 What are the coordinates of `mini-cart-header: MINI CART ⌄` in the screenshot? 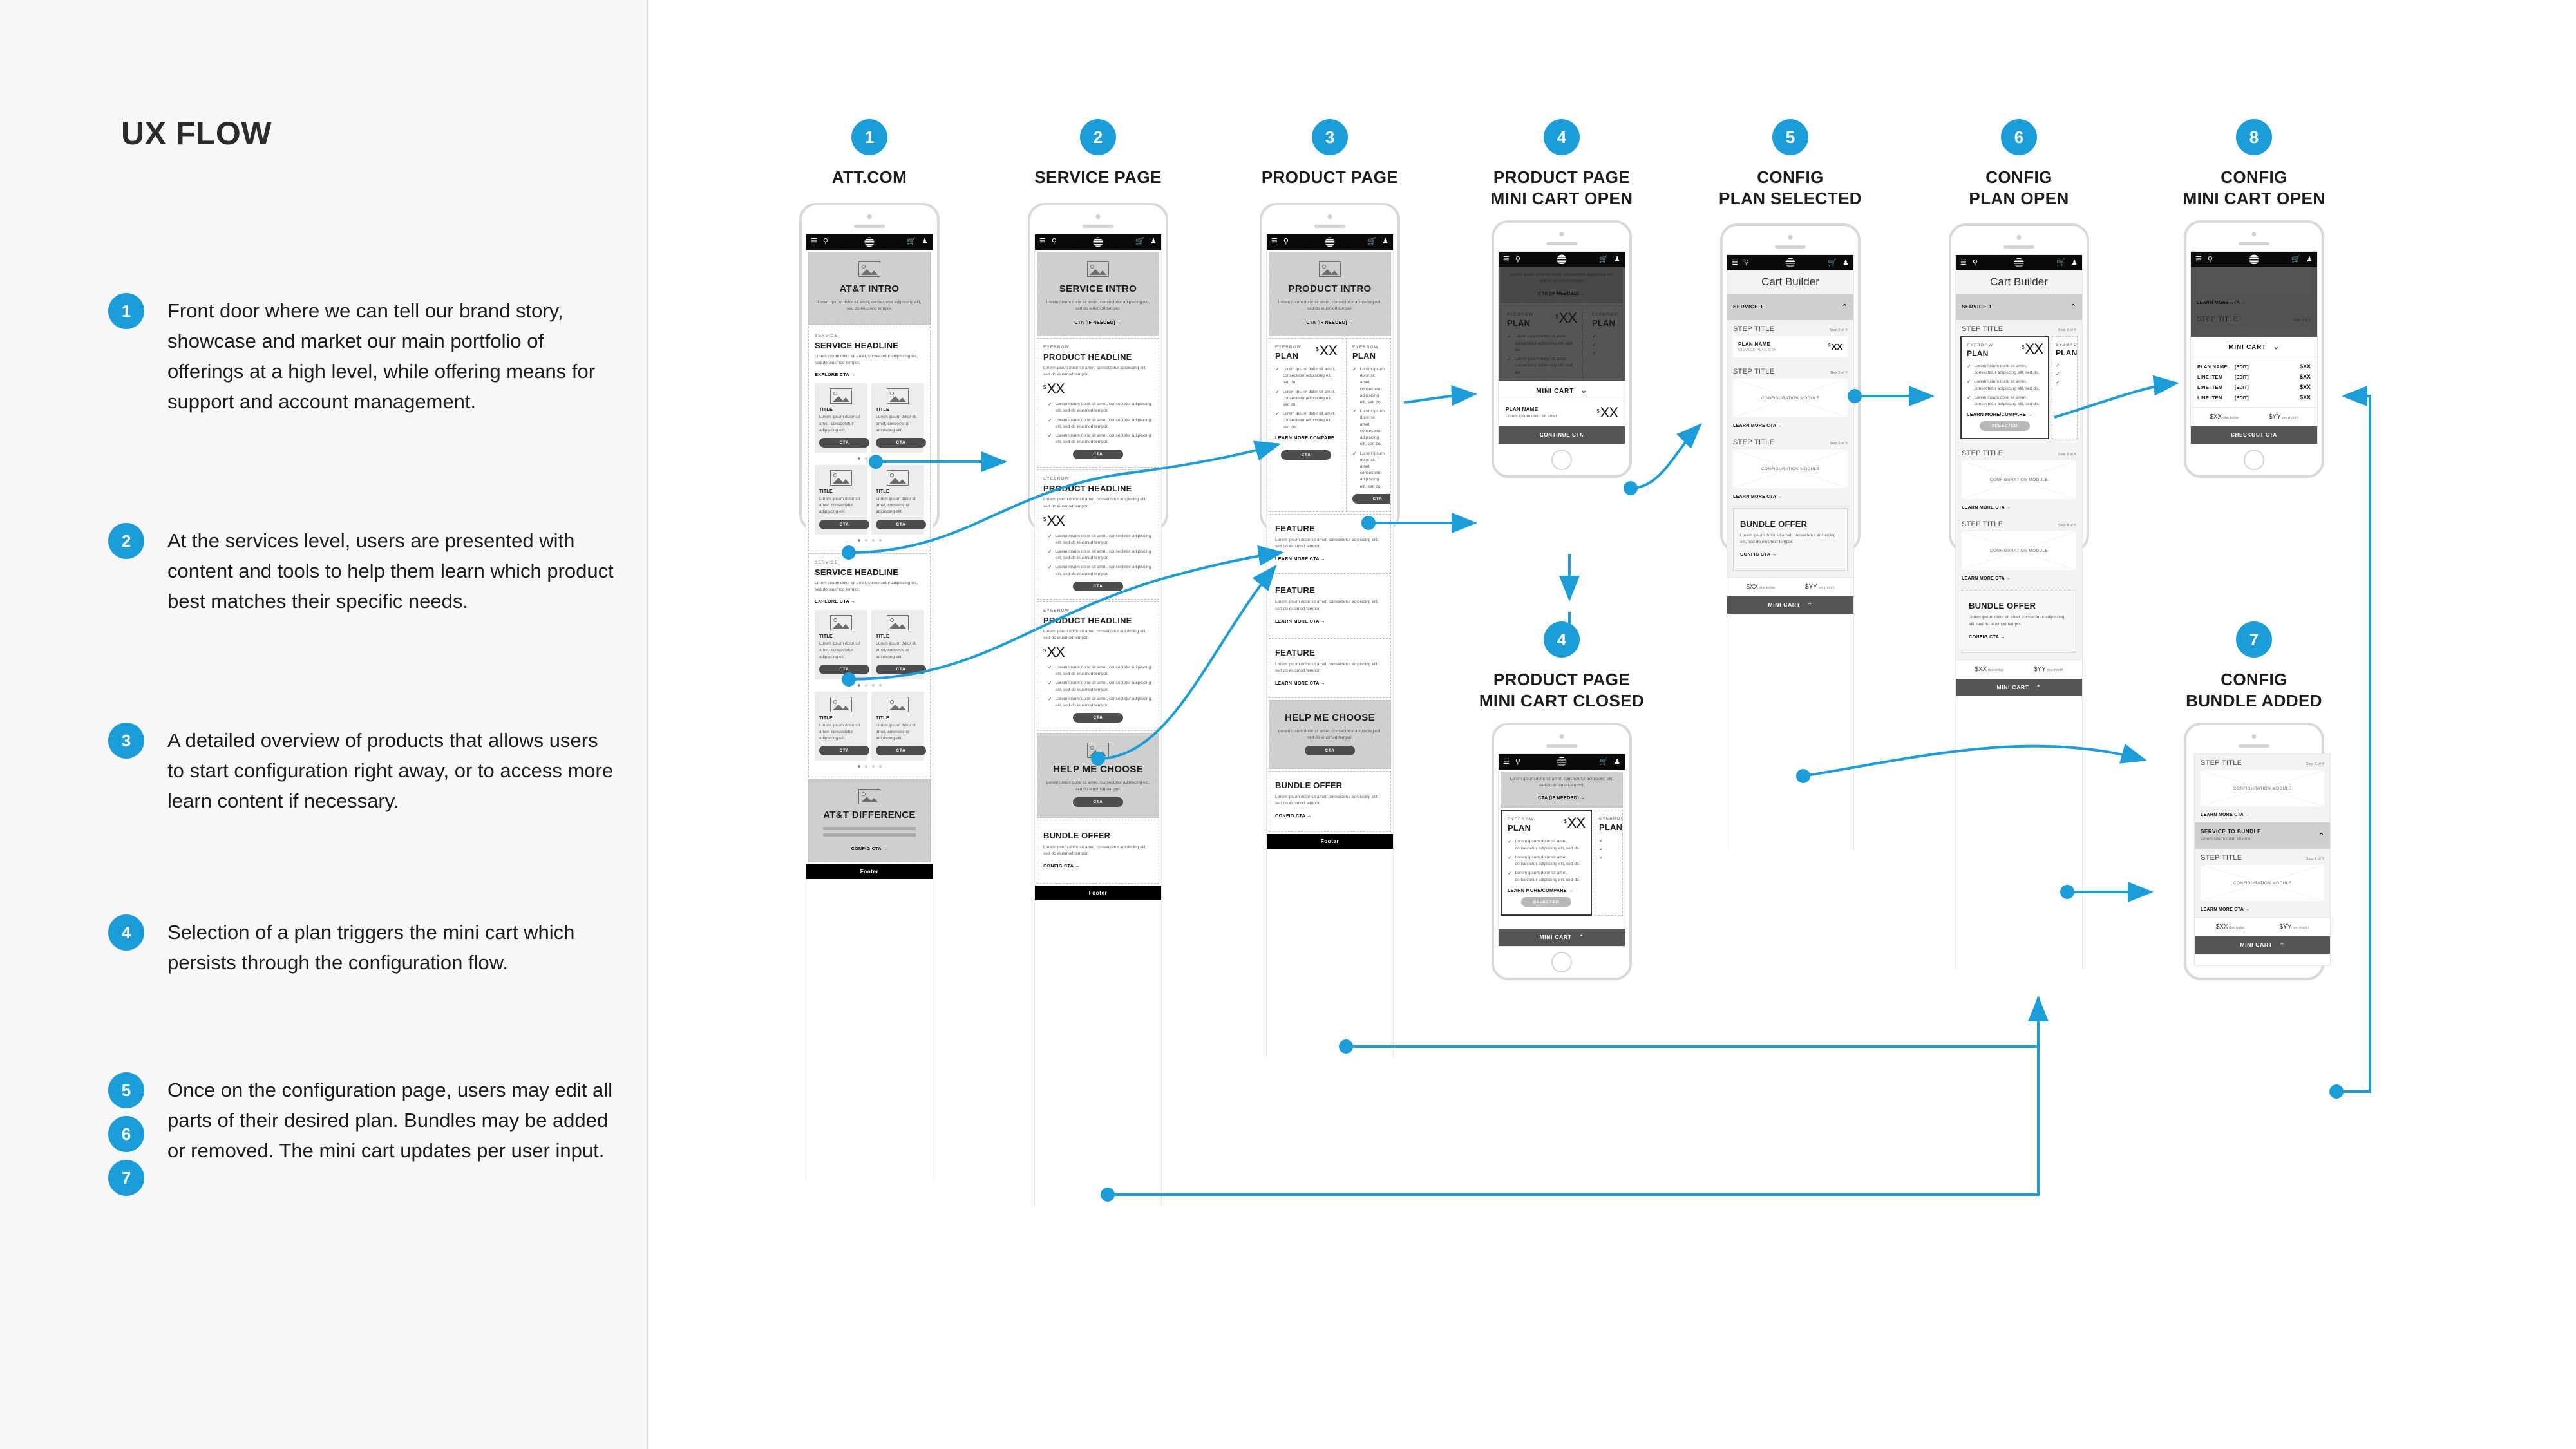 It's located at (2254, 347).